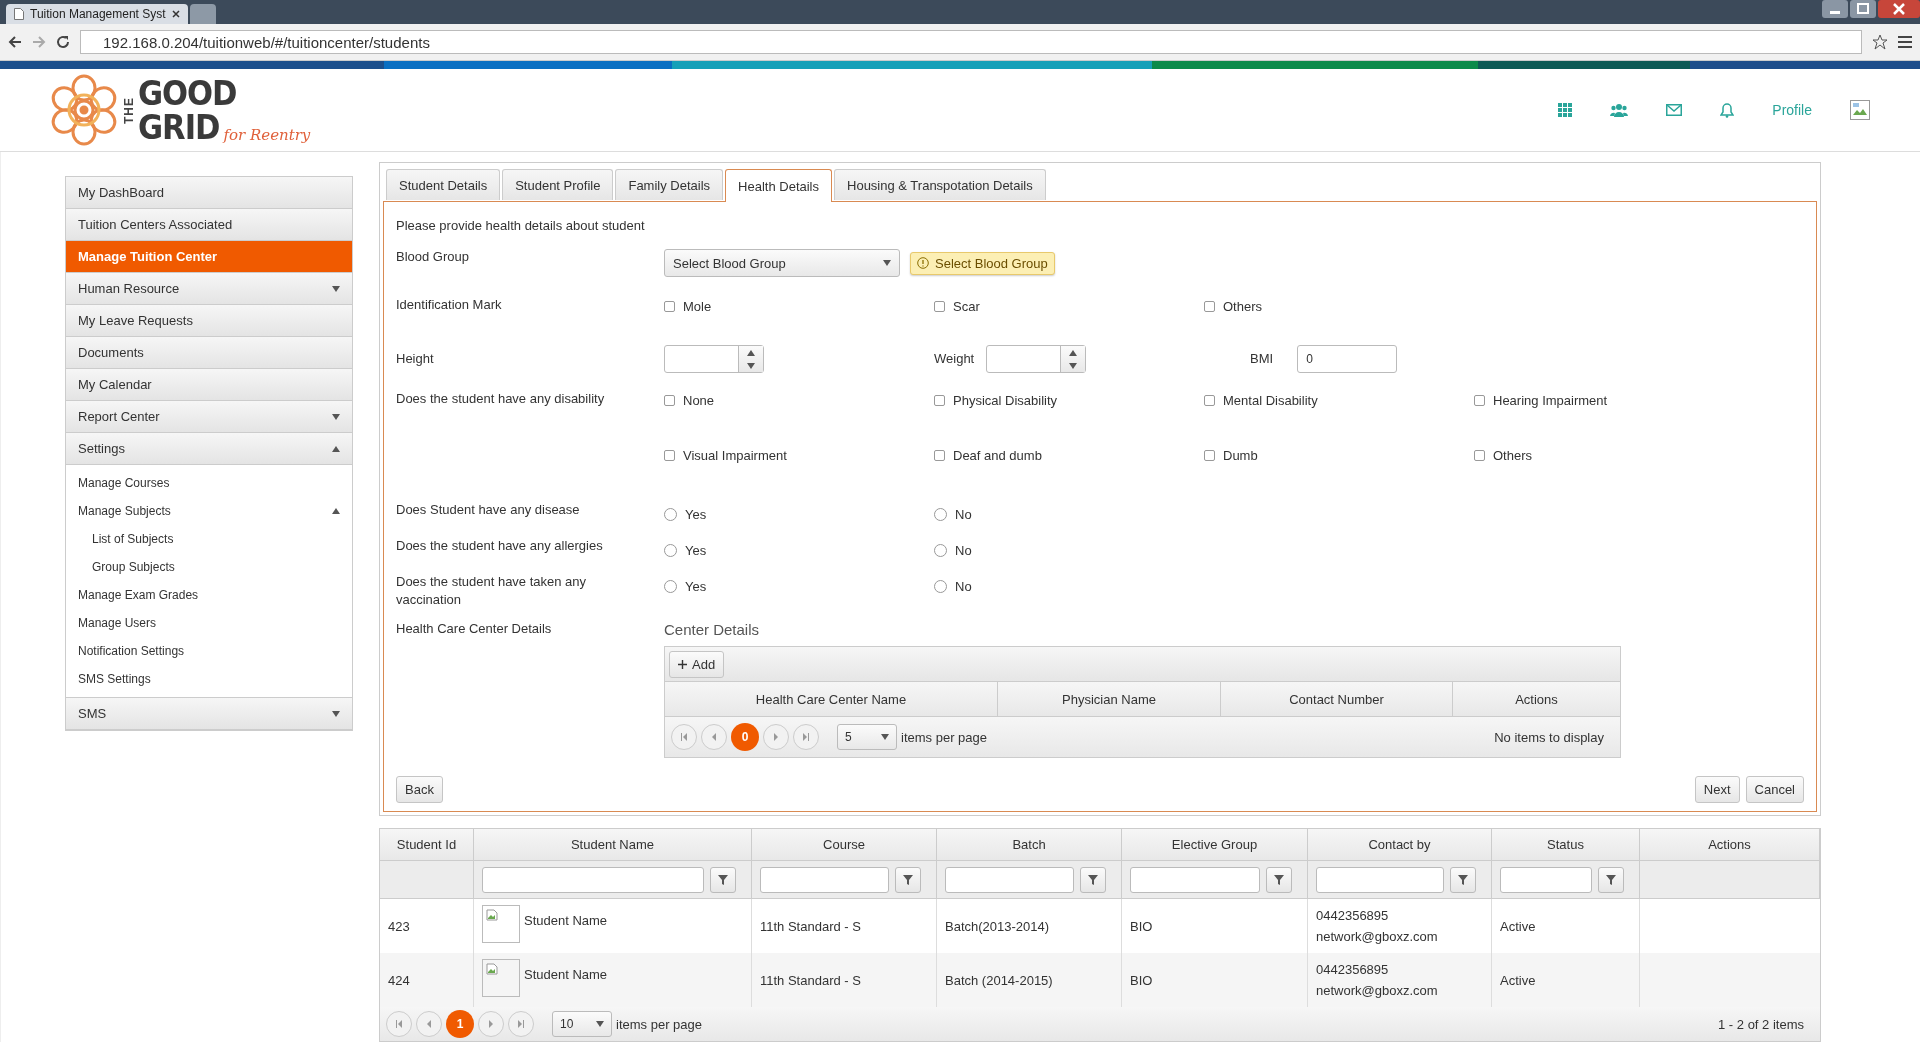  I want to click on logo-tagline: for Reentry, so click(267, 135).